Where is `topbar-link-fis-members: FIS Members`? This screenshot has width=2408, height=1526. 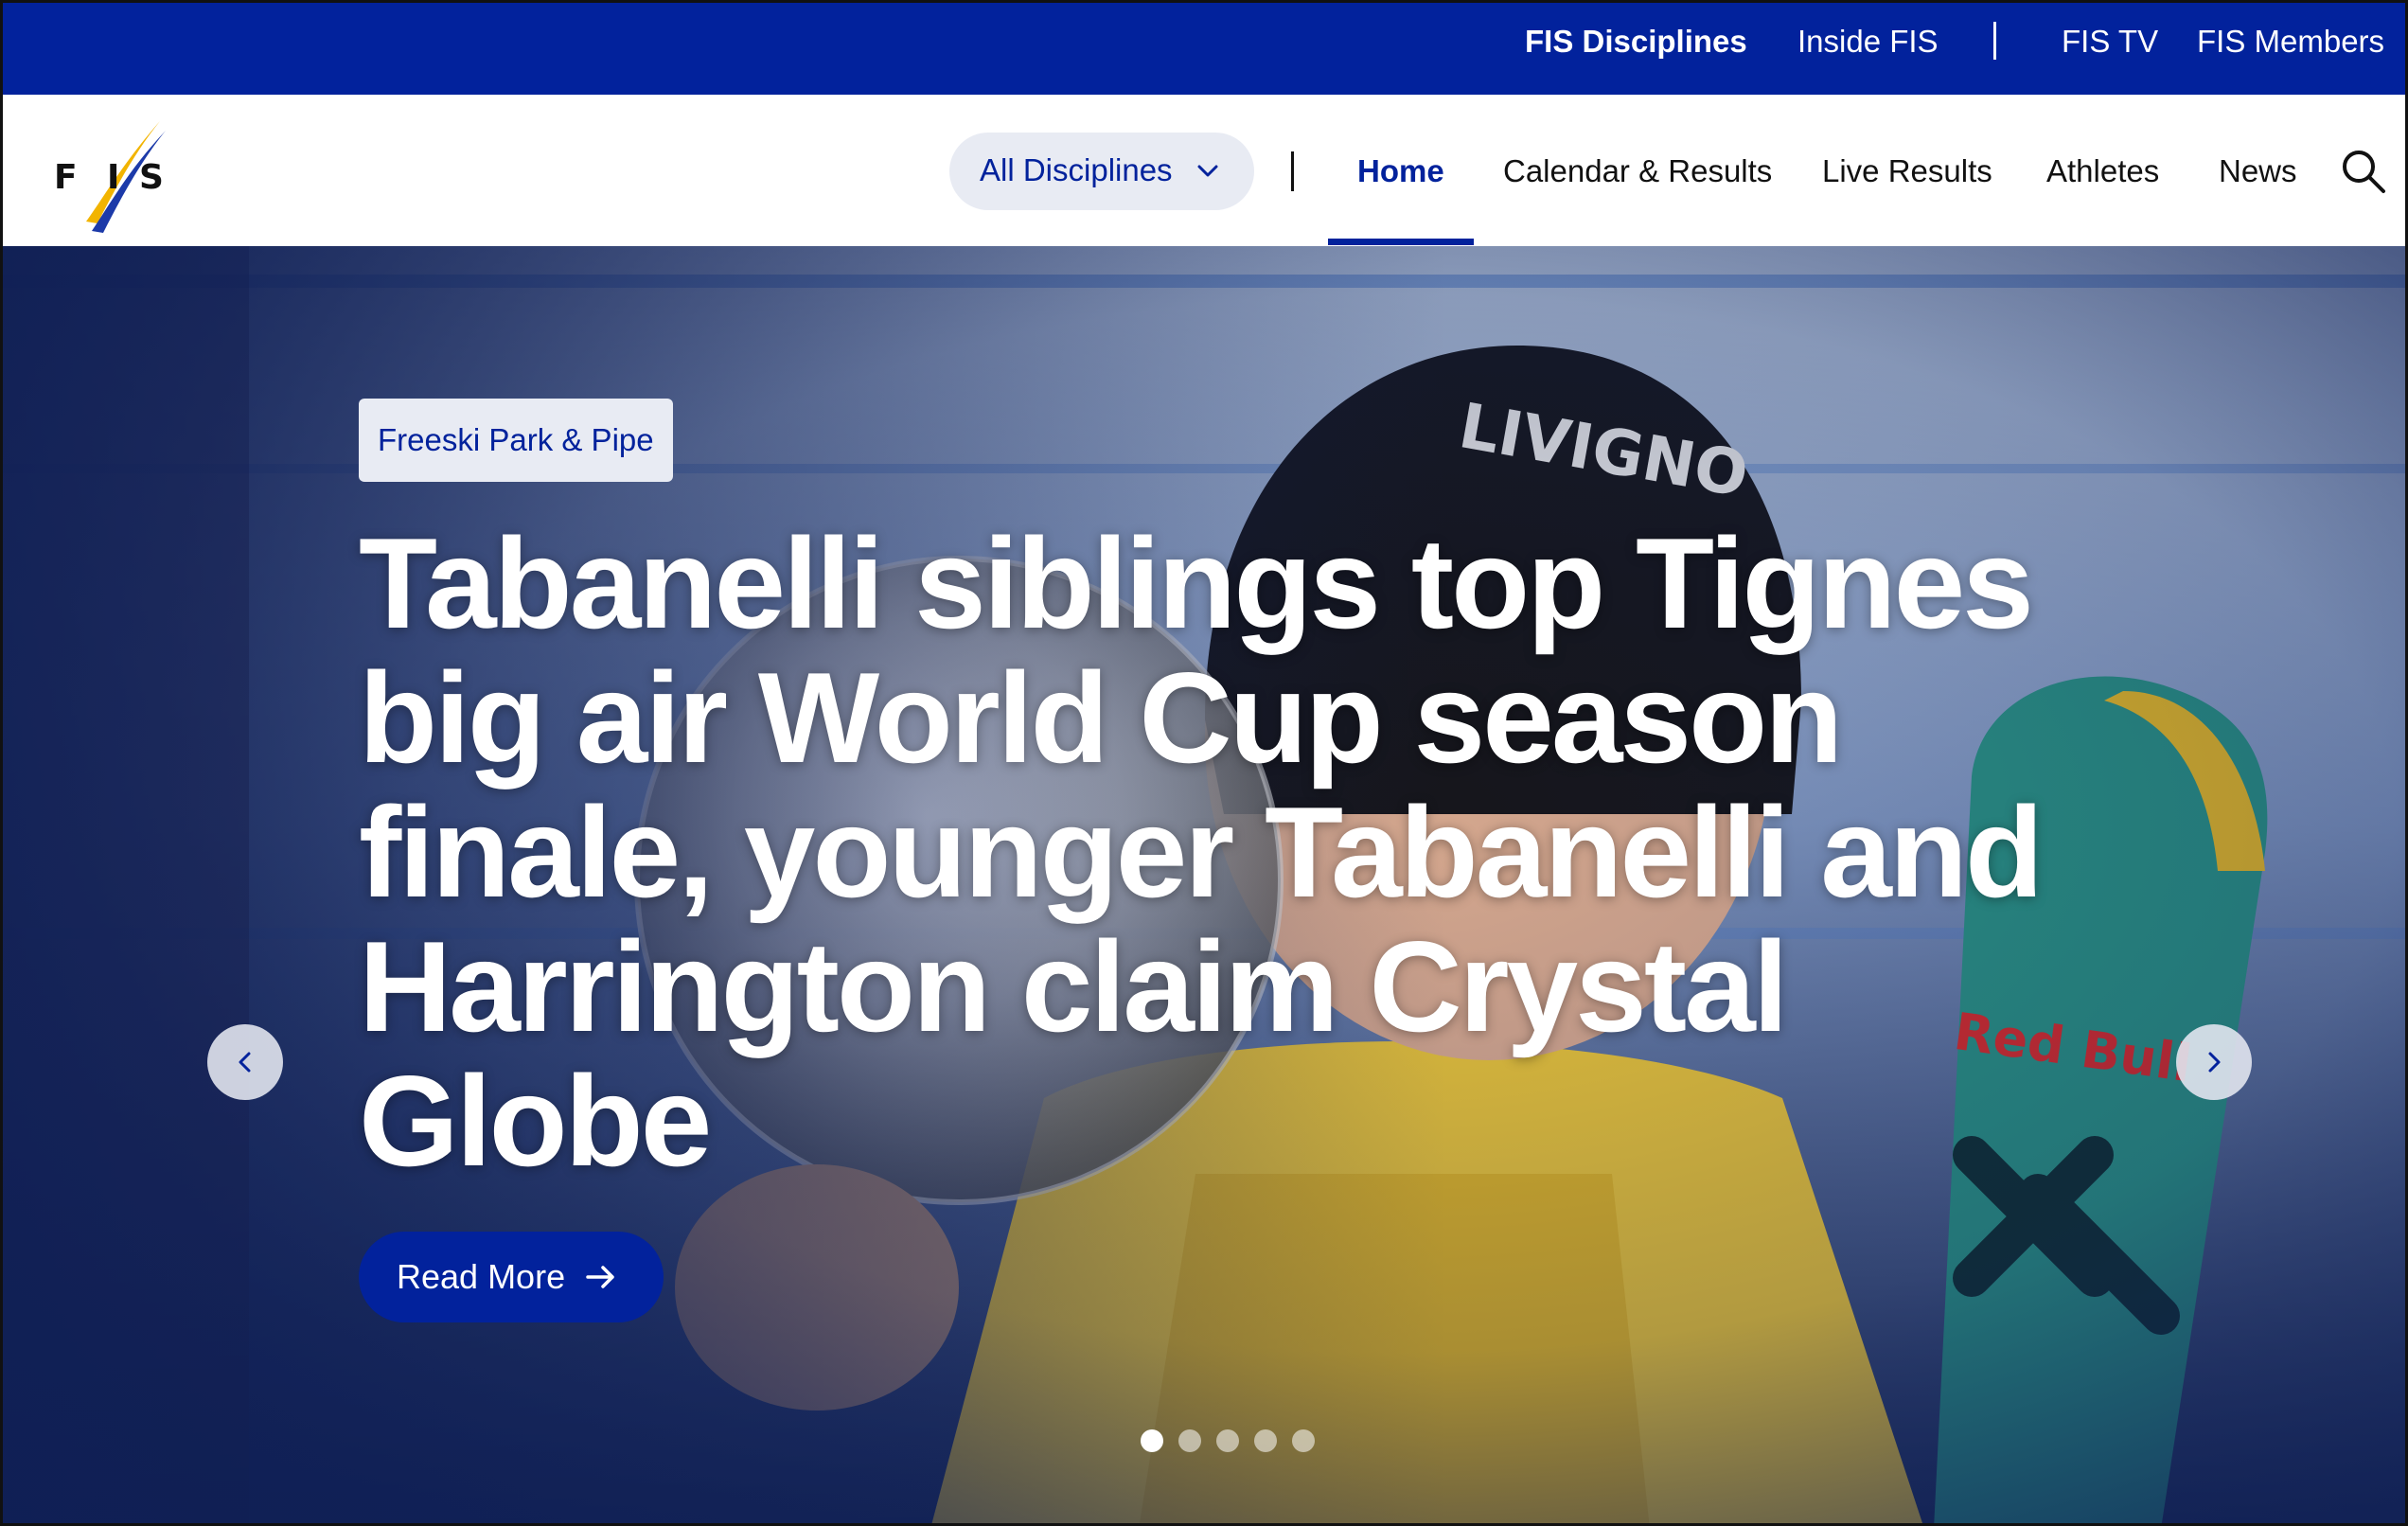
topbar-link-fis-members: FIS Members is located at coordinates (2291, 42).